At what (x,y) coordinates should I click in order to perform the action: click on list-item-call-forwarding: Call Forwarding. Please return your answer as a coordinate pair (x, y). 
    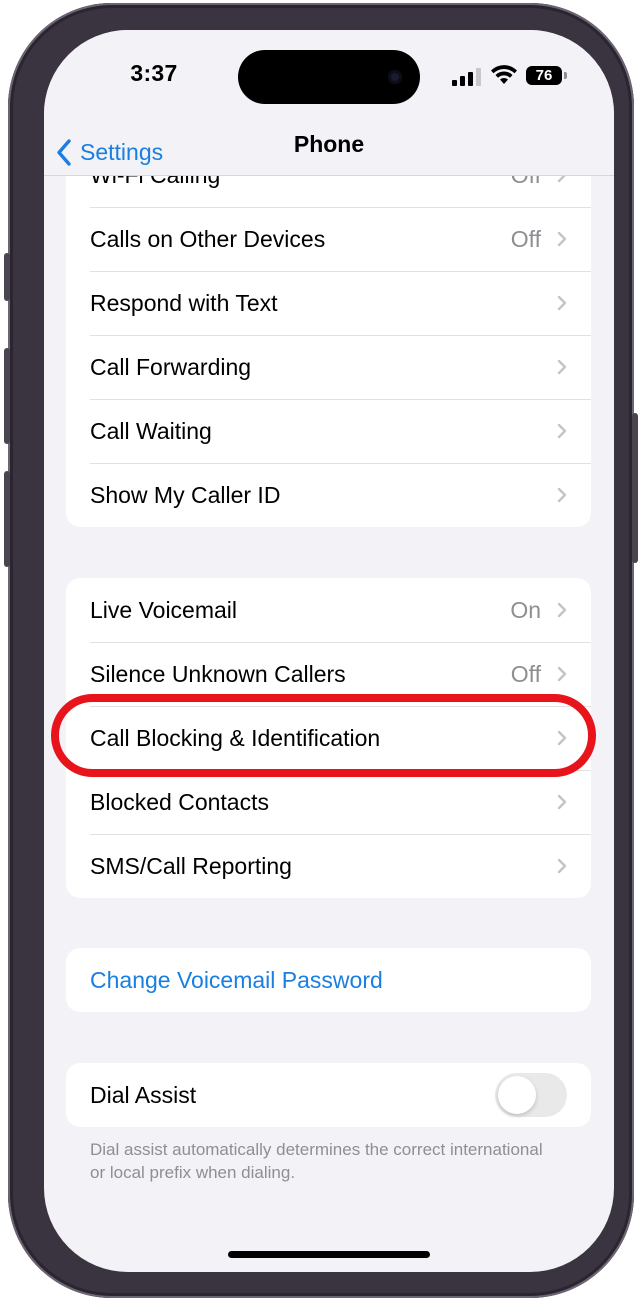
    Looking at the image, I should click on (328, 367).